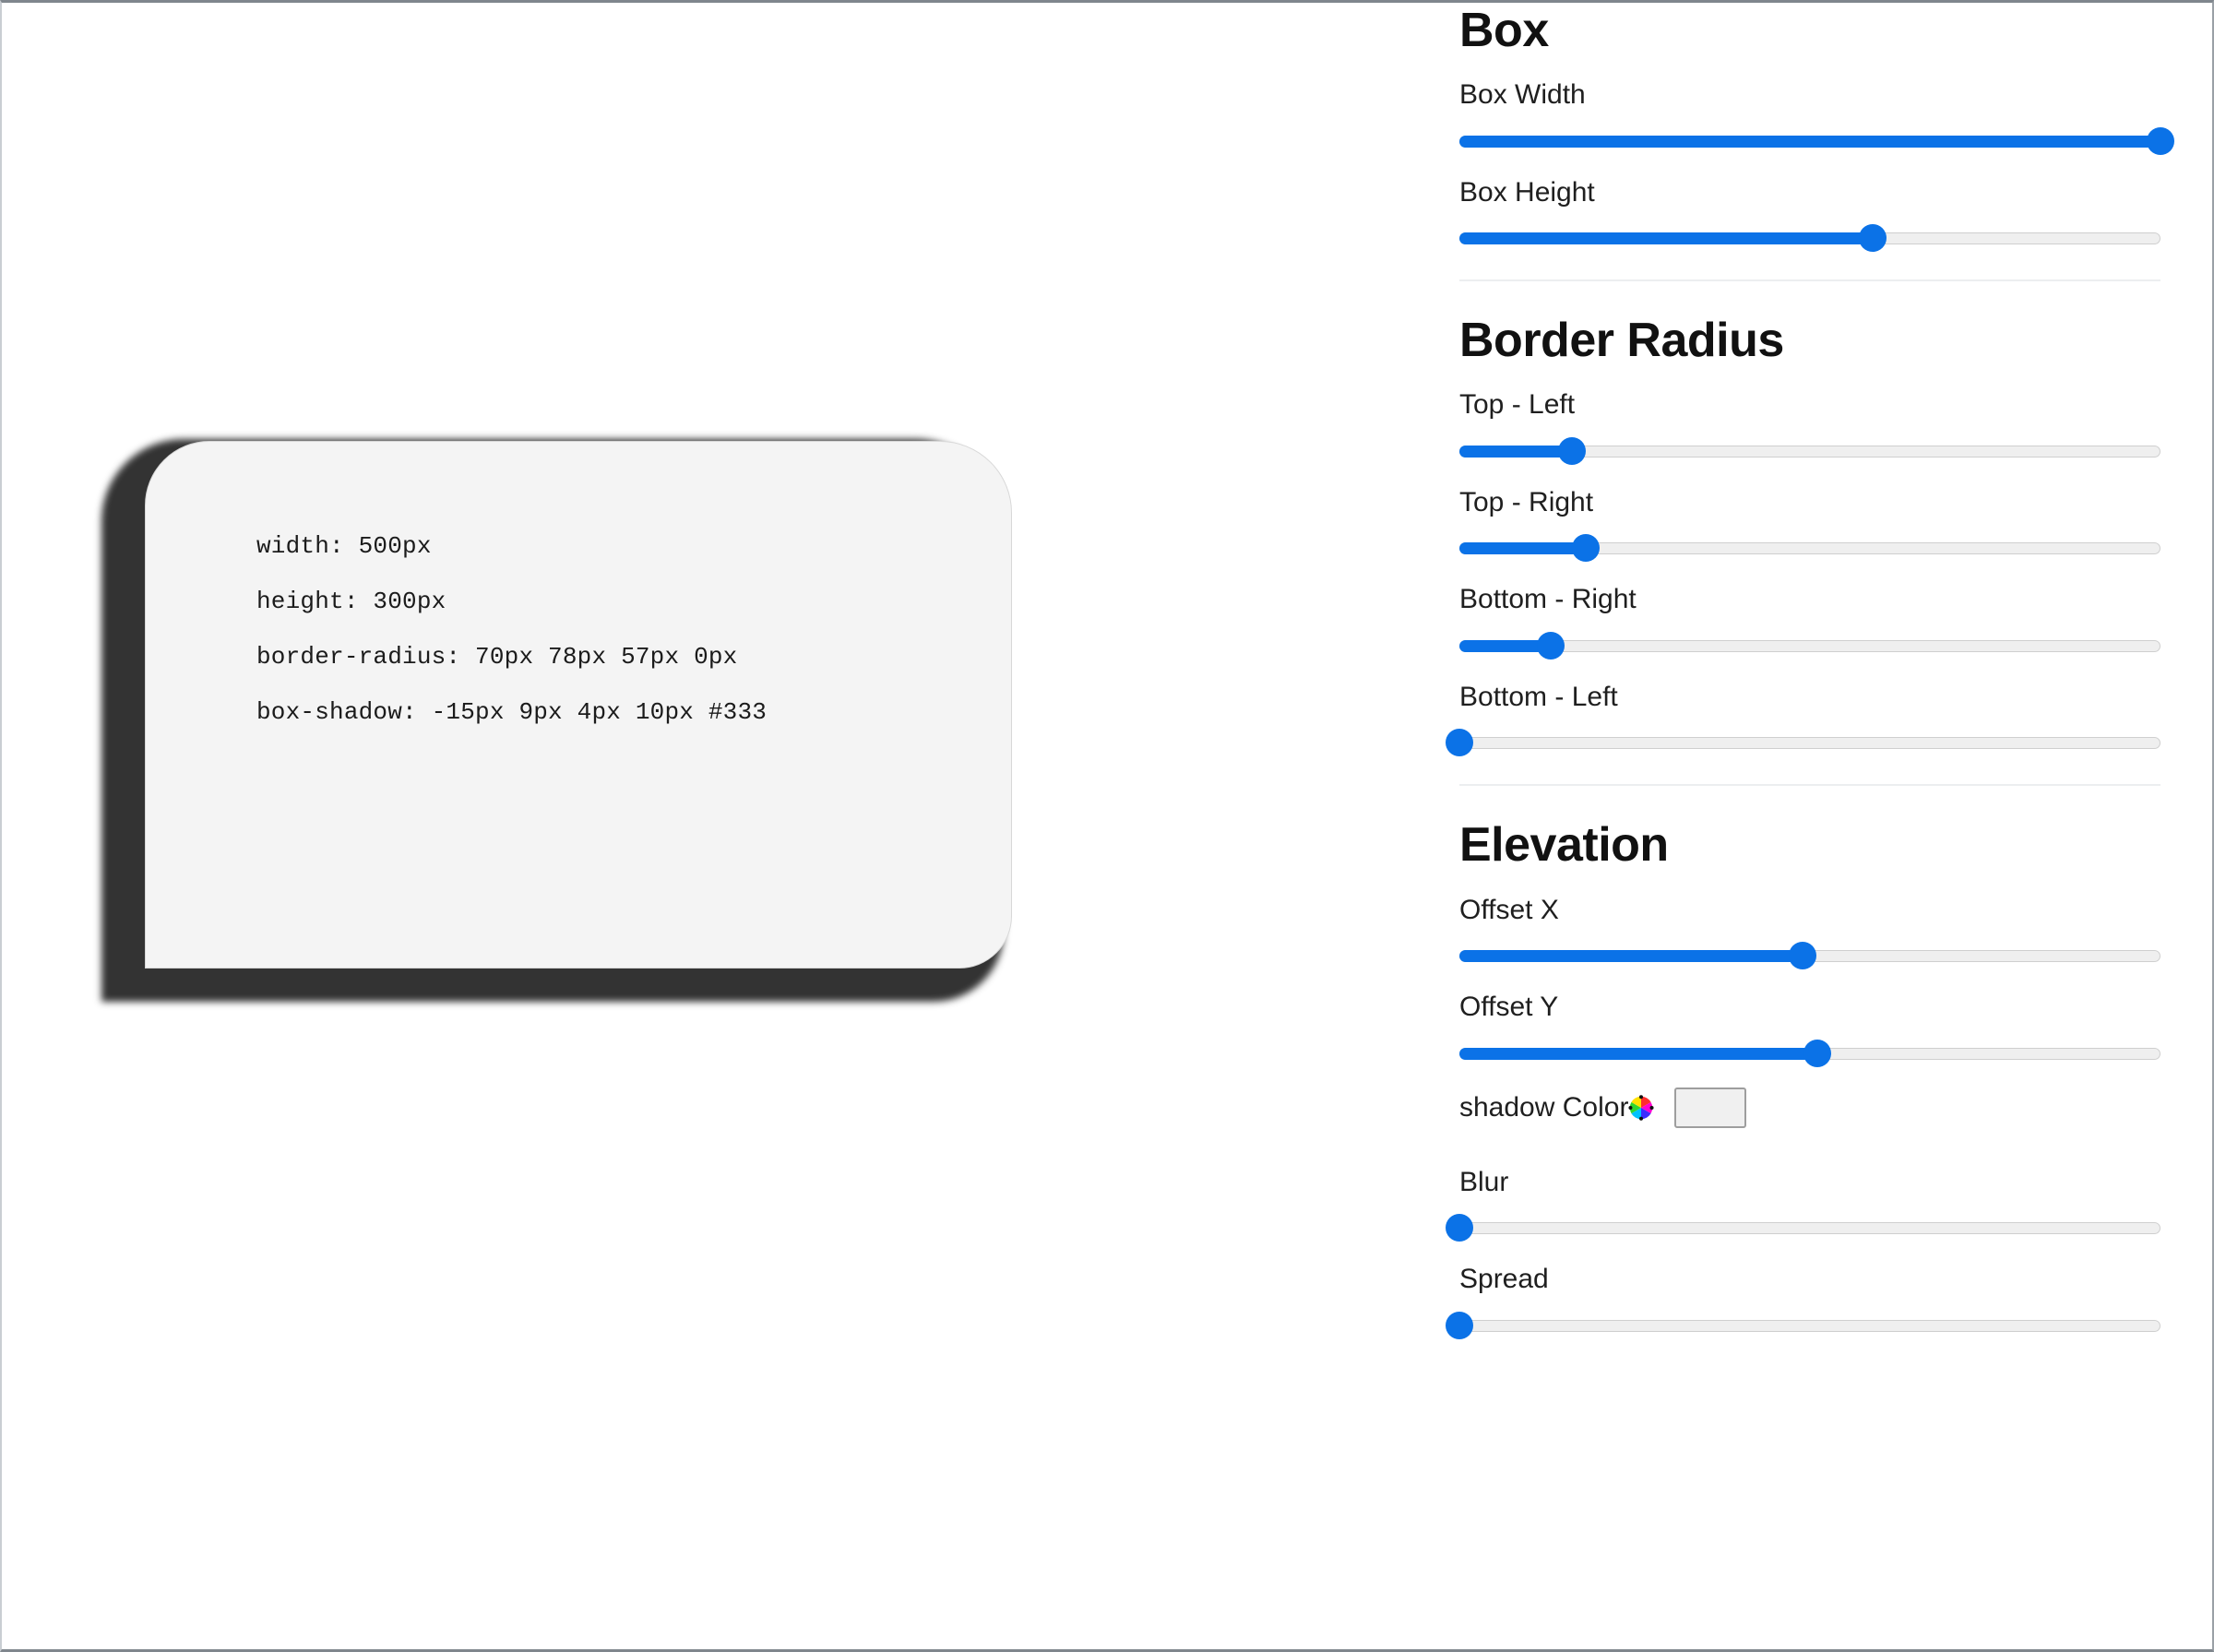  What do you see at coordinates (1803, 1301) in the screenshot?
I see `field-spread: Spread` at bounding box center [1803, 1301].